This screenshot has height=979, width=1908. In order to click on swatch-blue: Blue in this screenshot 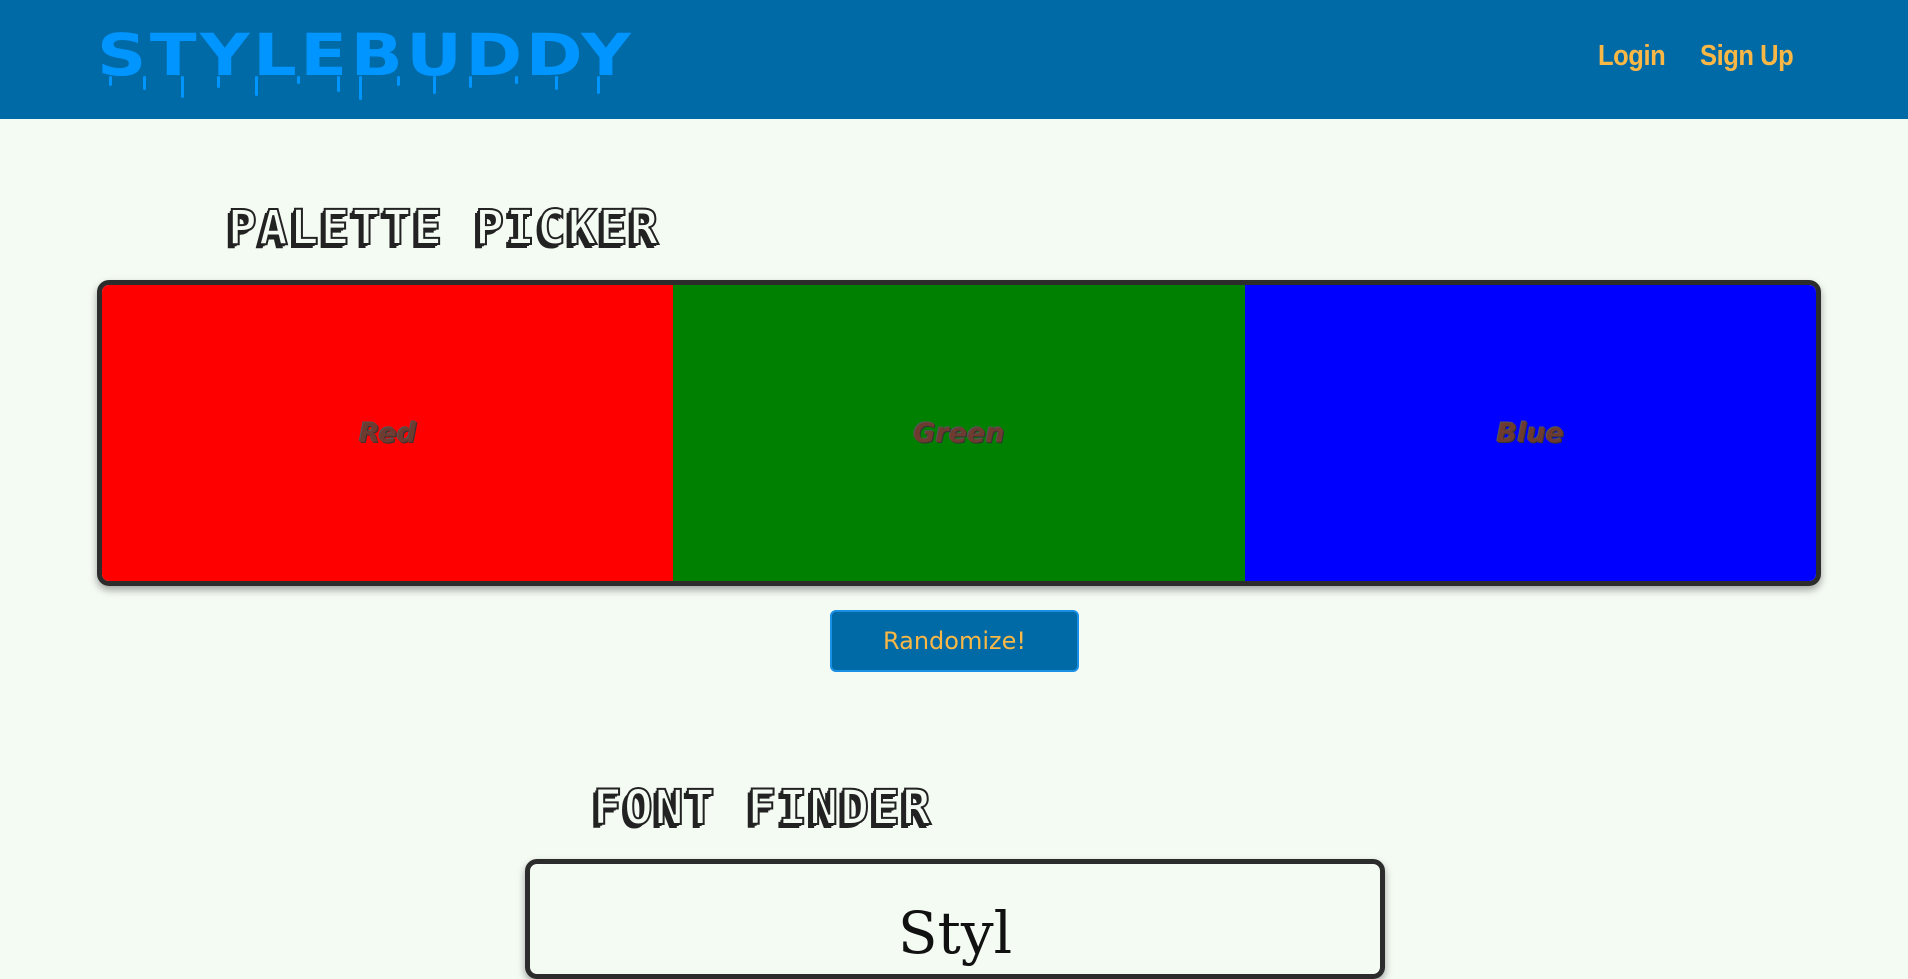, I will do `click(1530, 433)`.